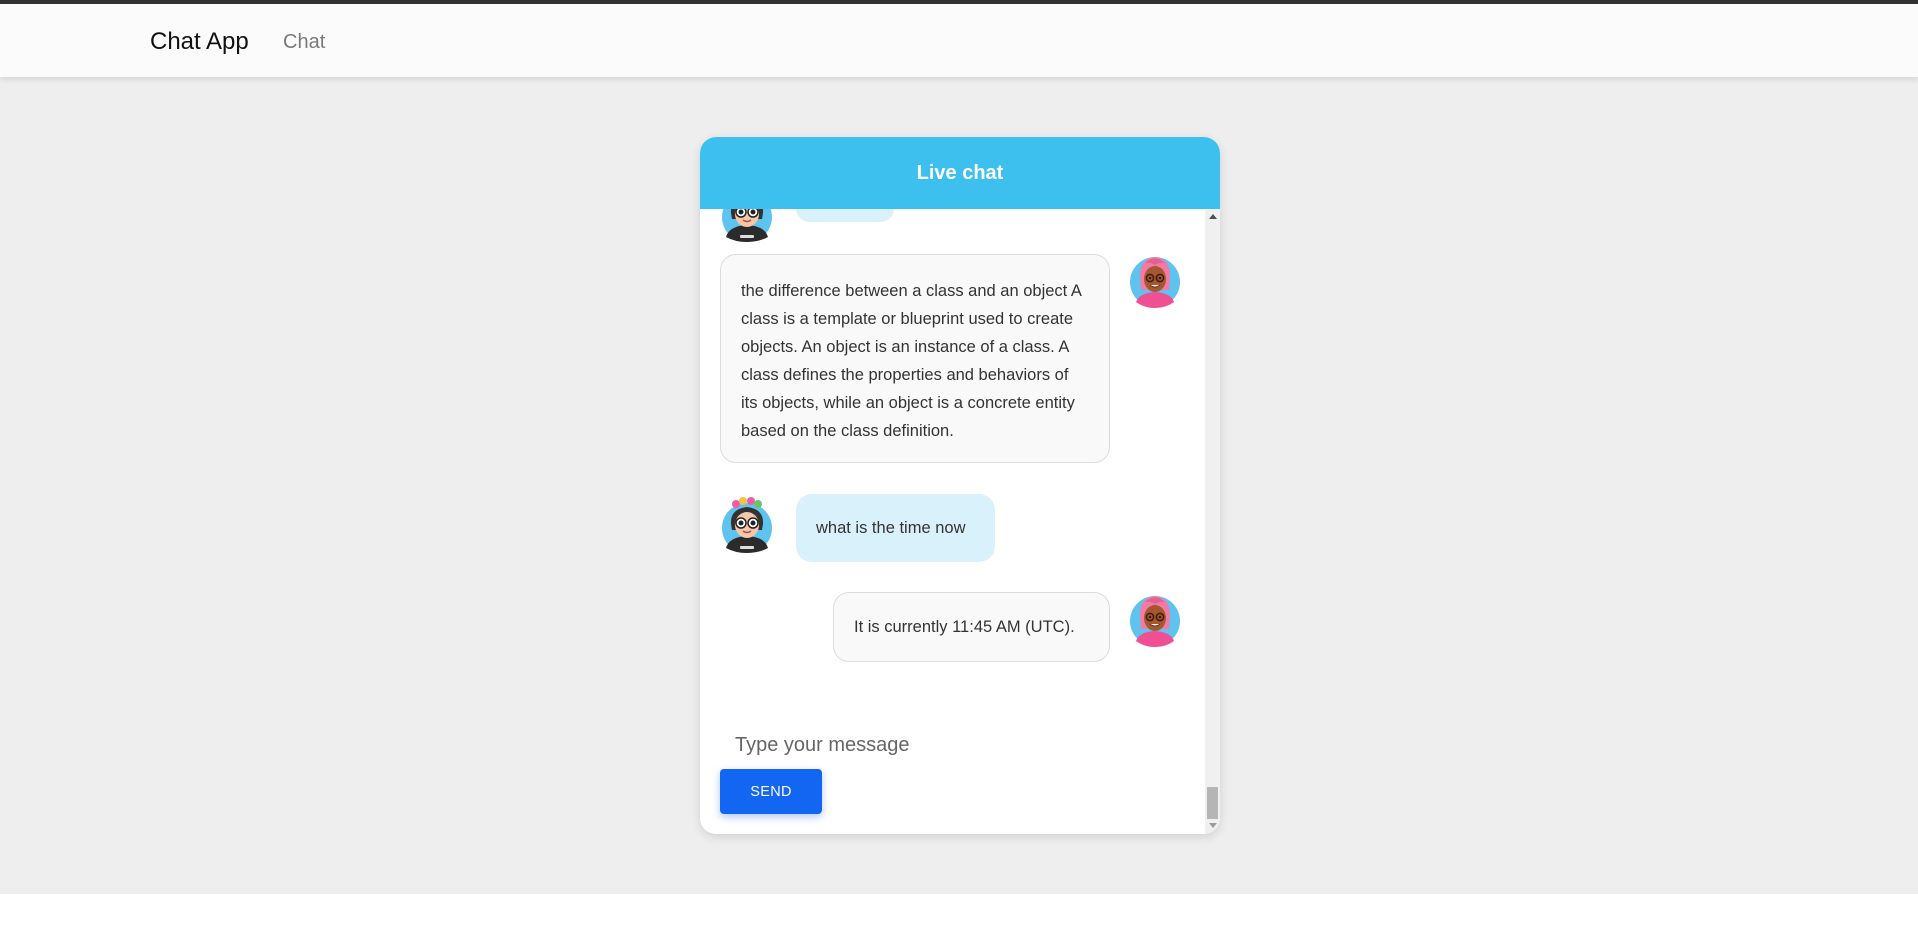 Image resolution: width=1918 pixels, height=952 pixels. Describe the element at coordinates (199, 42) in the screenshot. I see `brand-link: Chat App` at that location.